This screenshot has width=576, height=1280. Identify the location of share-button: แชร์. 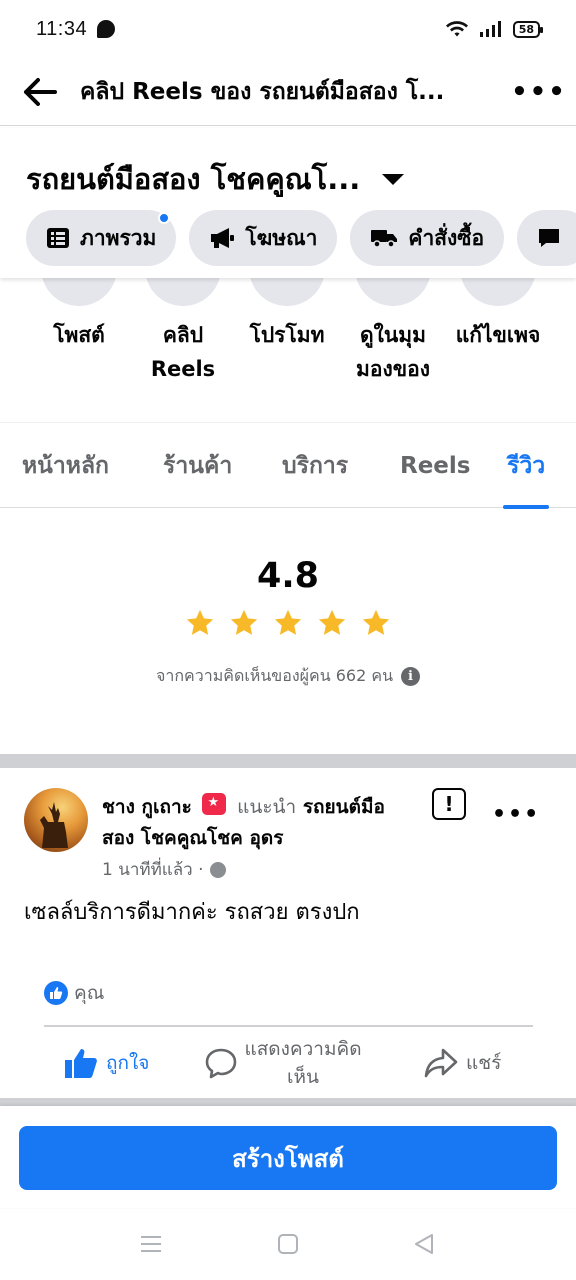
(462, 1063).